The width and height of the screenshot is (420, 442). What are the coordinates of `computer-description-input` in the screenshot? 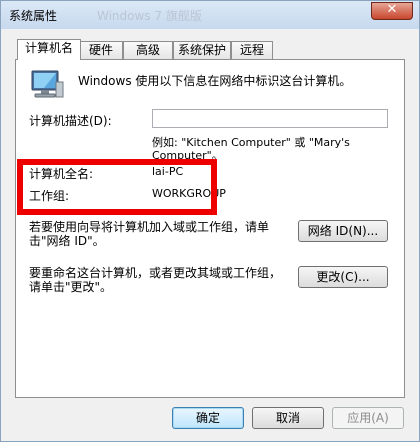 It's located at (270, 118).